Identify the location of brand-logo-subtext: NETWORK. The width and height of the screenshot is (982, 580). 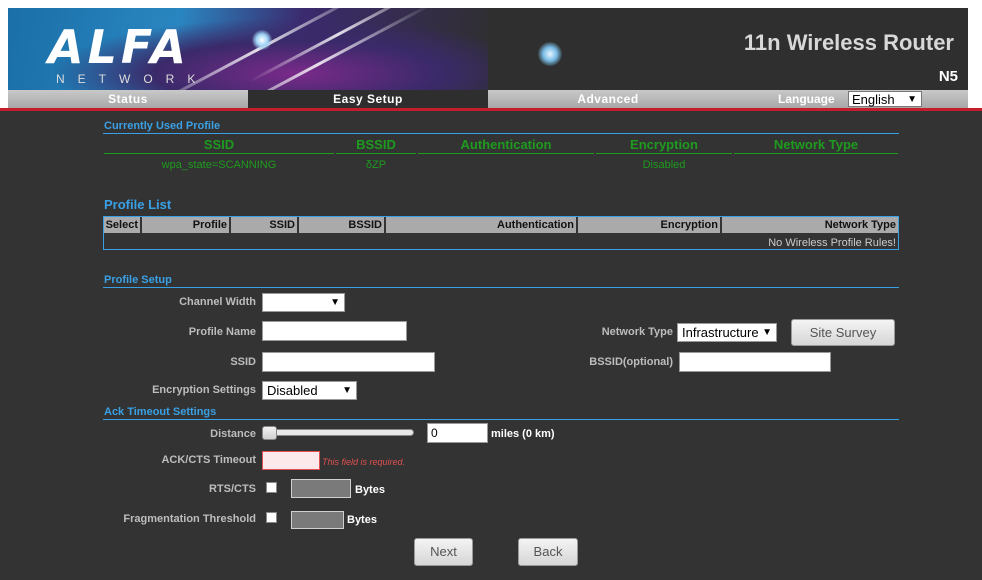
(132, 79).